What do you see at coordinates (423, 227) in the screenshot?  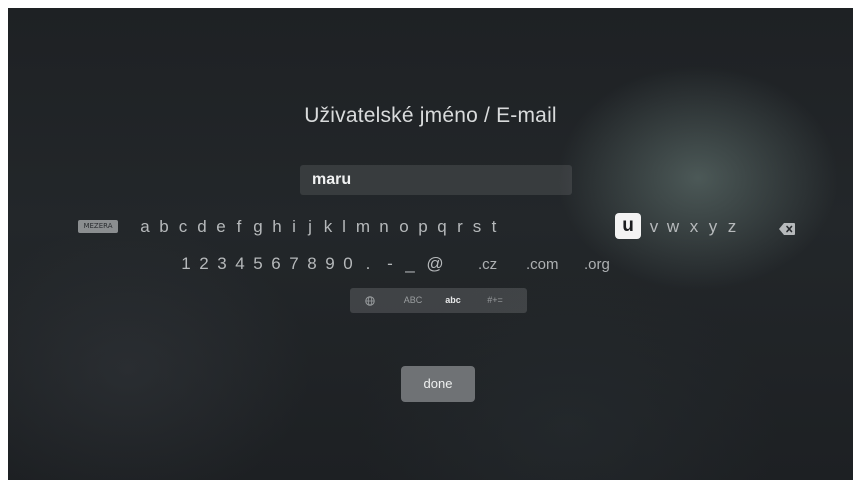 I see `key-p: p` at bounding box center [423, 227].